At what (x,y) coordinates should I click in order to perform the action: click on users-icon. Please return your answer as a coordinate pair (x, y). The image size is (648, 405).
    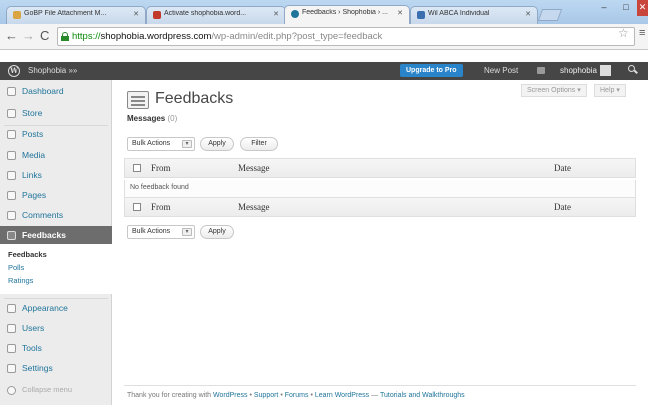
    Looking at the image, I should click on (11, 328).